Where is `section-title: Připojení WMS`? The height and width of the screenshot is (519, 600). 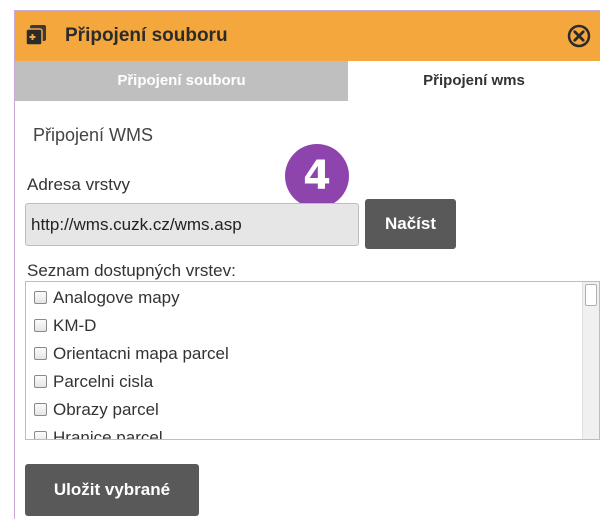
section-title: Připojení WMS is located at coordinates (93, 135).